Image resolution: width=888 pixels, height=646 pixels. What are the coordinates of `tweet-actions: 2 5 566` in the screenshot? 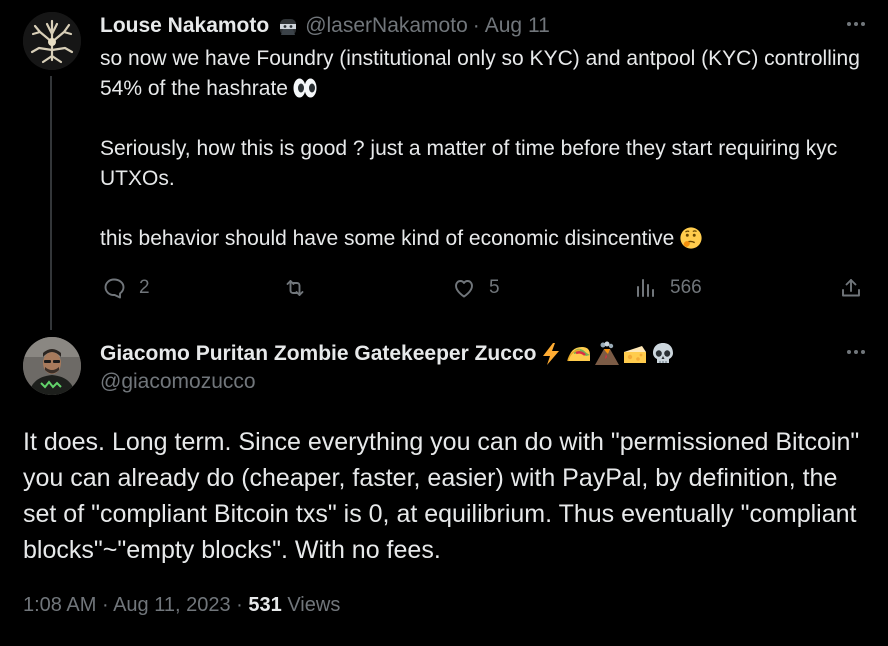 It's located at (485, 288).